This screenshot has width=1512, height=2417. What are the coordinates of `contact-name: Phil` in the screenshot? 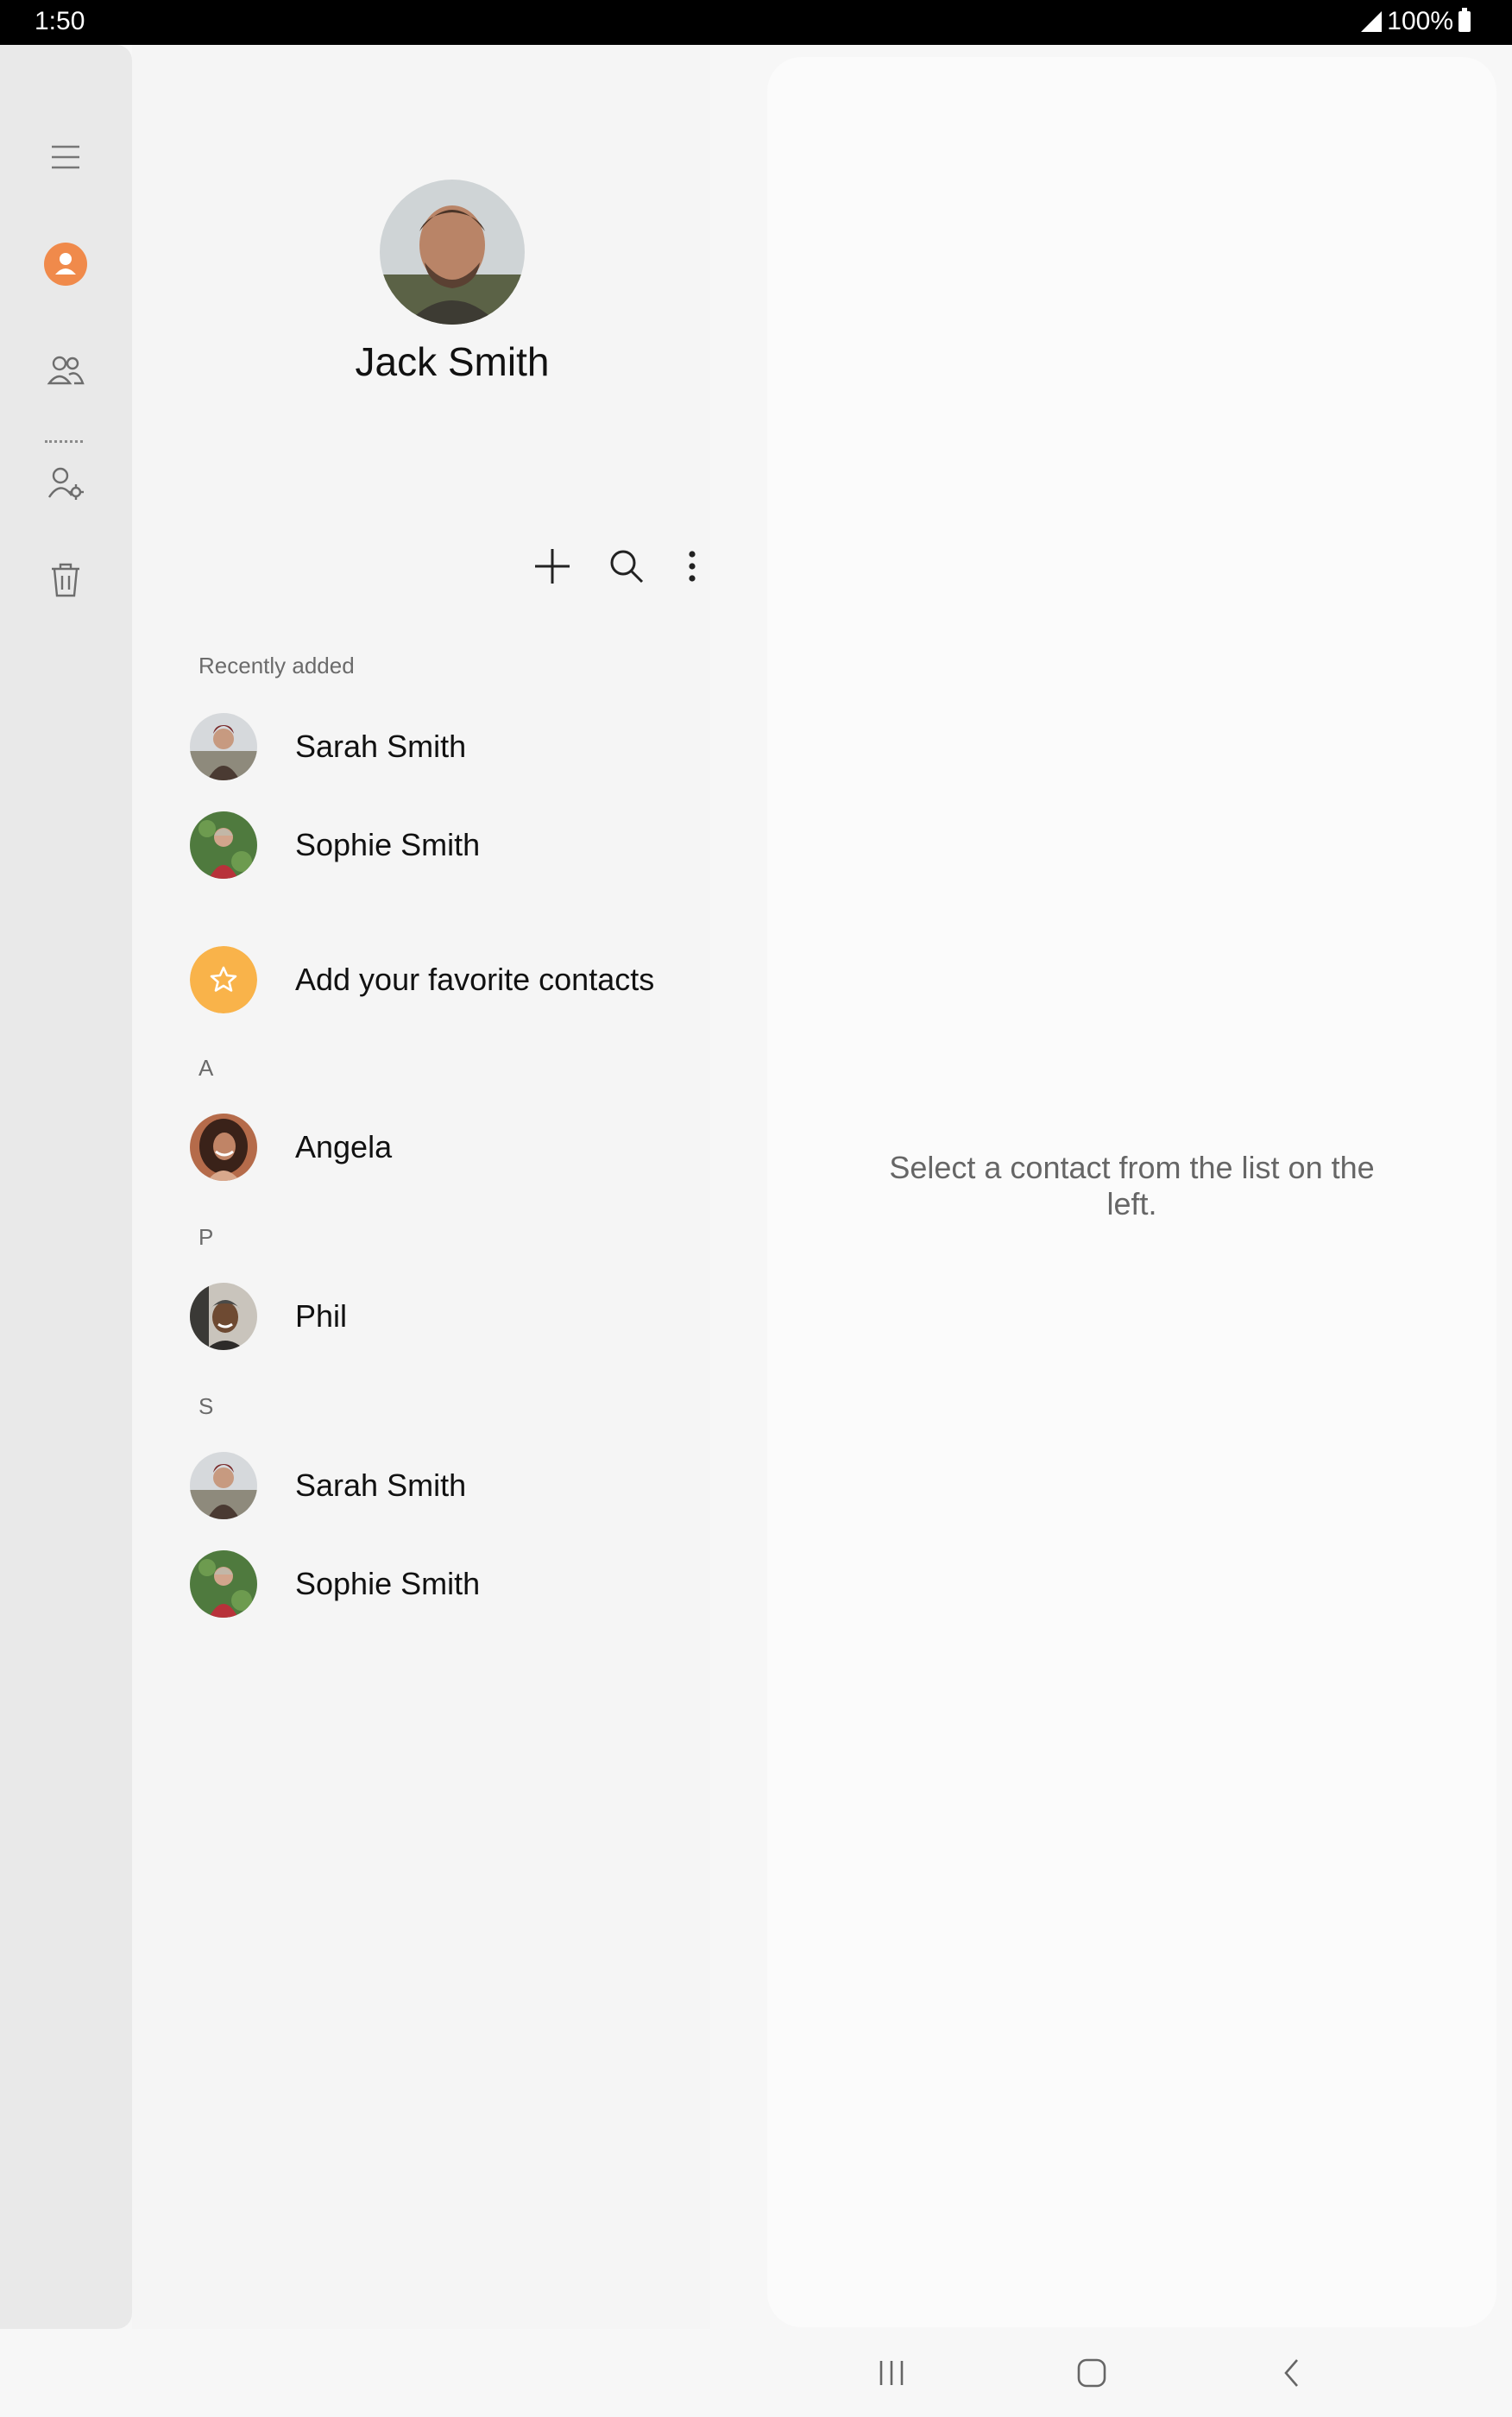 It's located at (322, 1316).